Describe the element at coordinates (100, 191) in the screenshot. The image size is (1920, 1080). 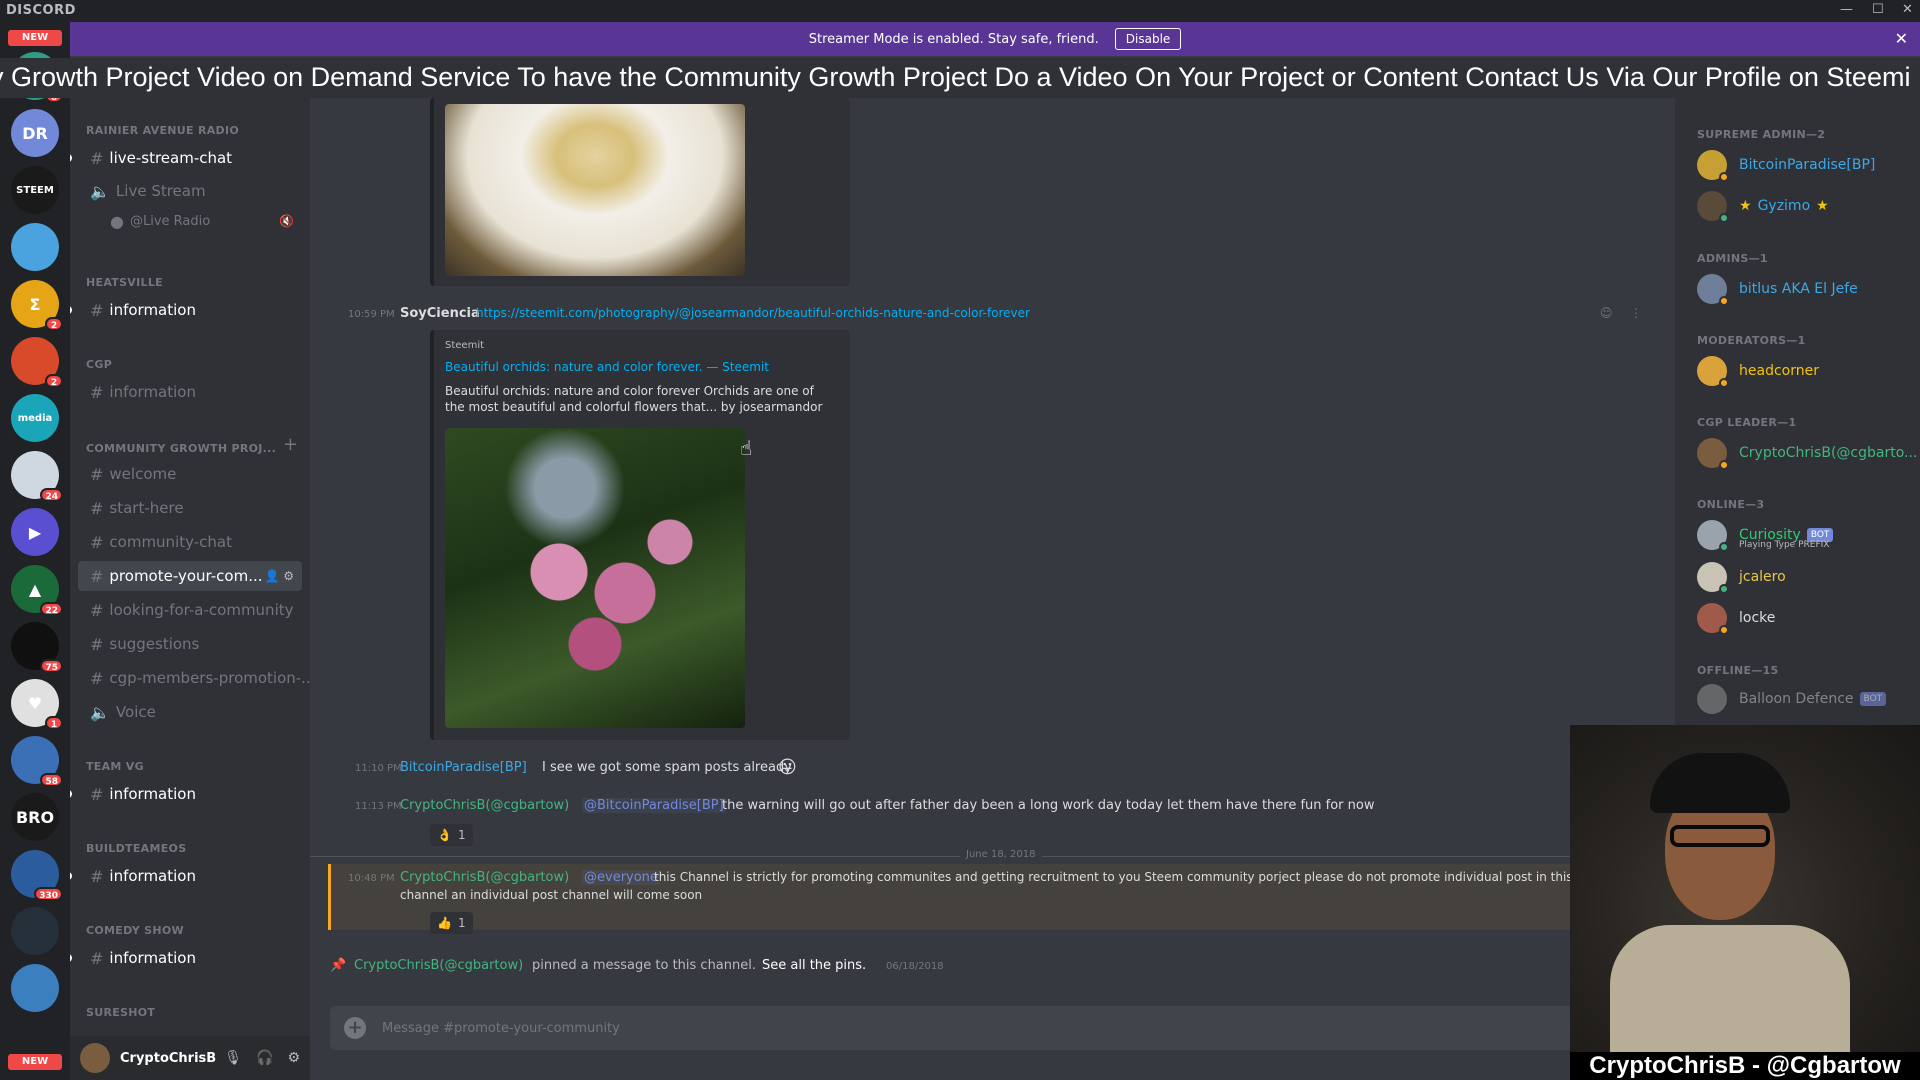
I see `speaker-icon: 🔈` at that location.